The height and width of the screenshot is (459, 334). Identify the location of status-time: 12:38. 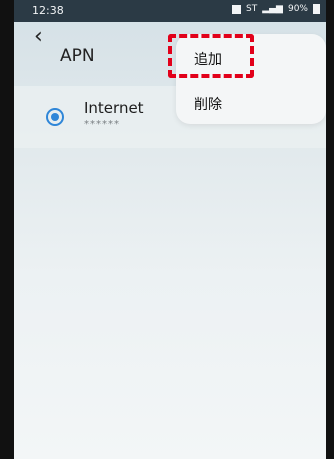
(48, 10).